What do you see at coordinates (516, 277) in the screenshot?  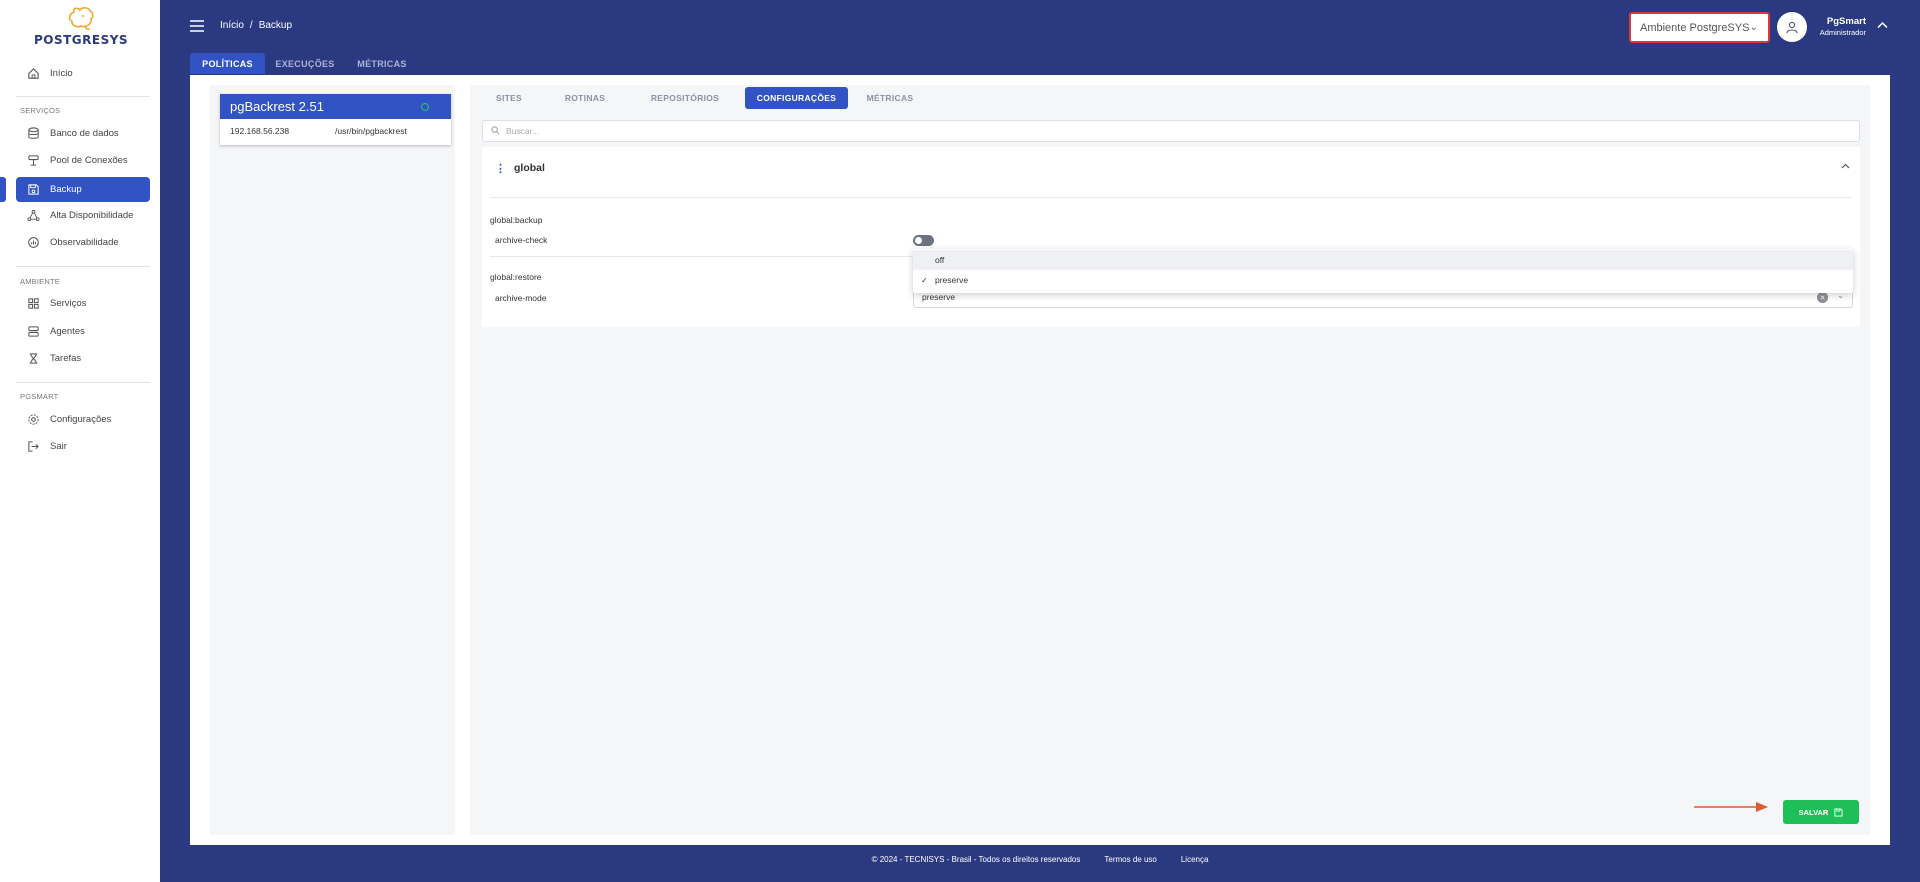 I see `group-label-restore: global:restore` at bounding box center [516, 277].